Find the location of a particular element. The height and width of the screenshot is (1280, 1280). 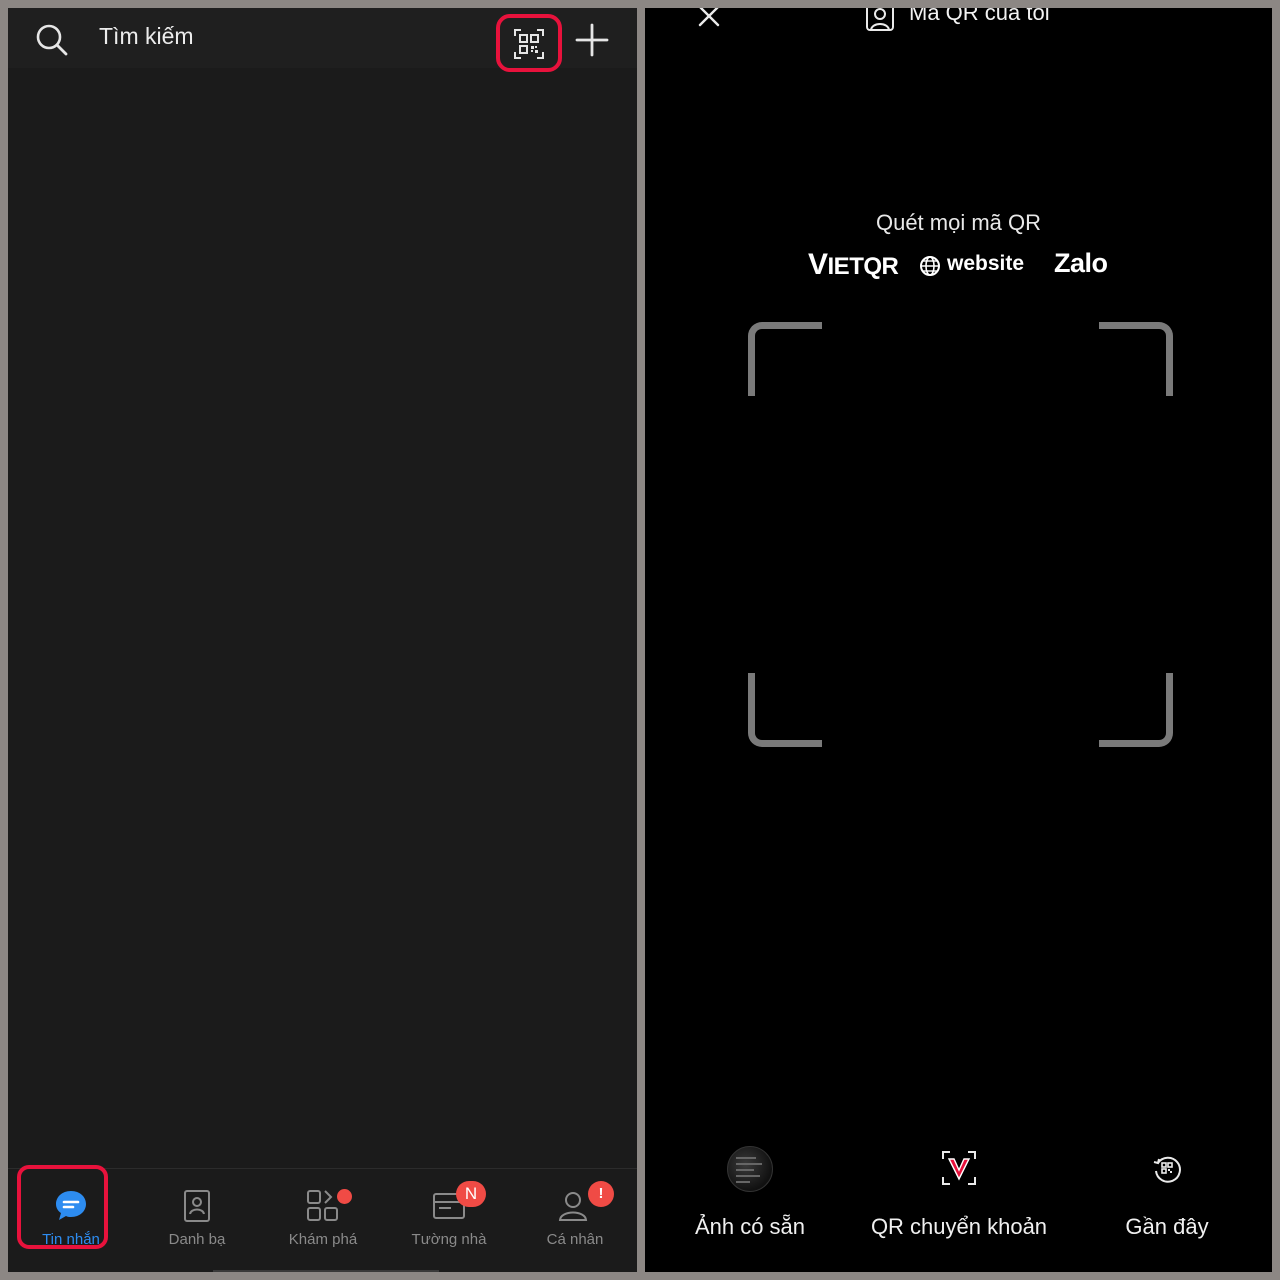

qr-scan-icon is located at coordinates (529, 44).